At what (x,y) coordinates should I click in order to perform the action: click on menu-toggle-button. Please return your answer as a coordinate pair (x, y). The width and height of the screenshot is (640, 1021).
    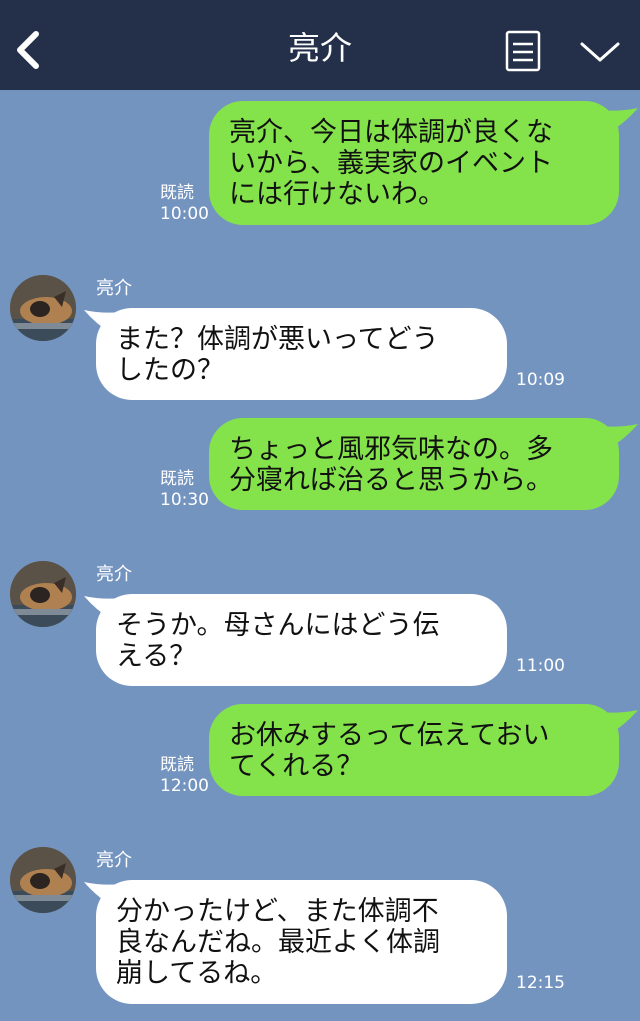
    Looking at the image, I should click on (600, 52).